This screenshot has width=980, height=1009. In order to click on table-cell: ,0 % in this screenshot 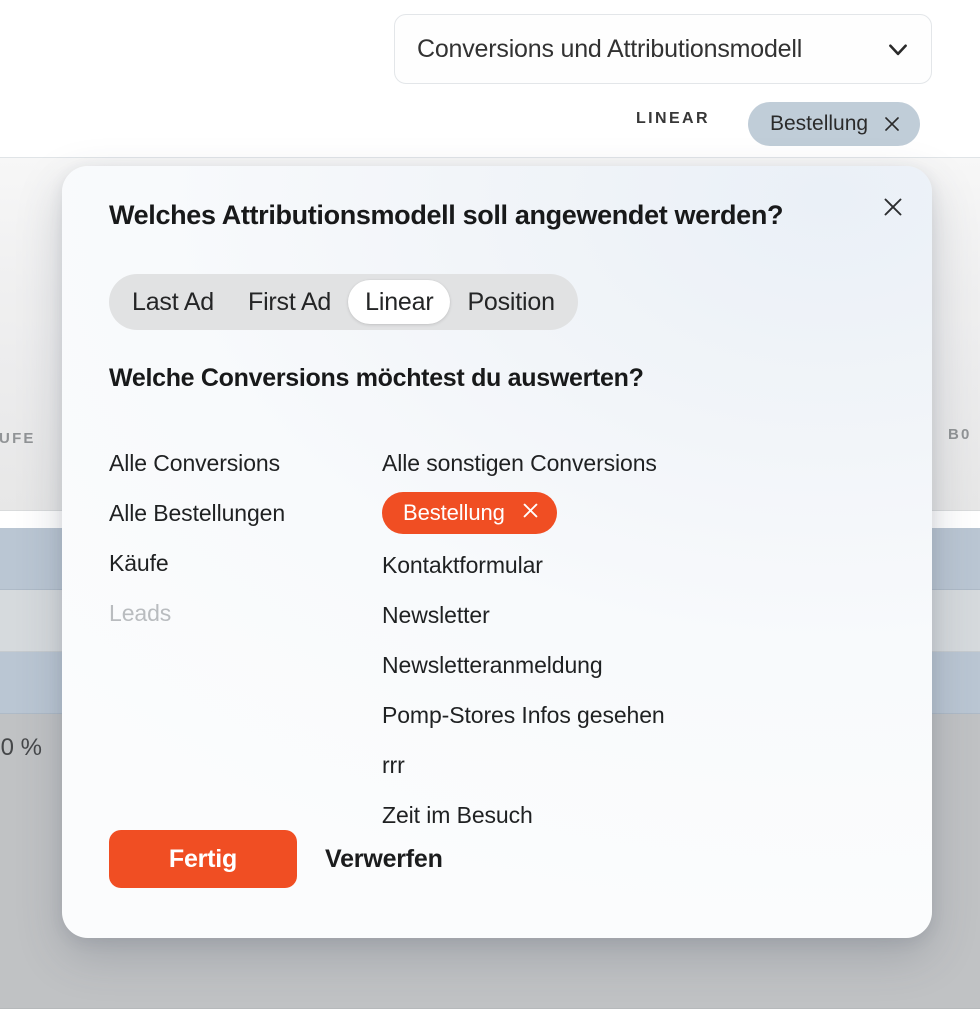, I will do `click(21, 747)`.